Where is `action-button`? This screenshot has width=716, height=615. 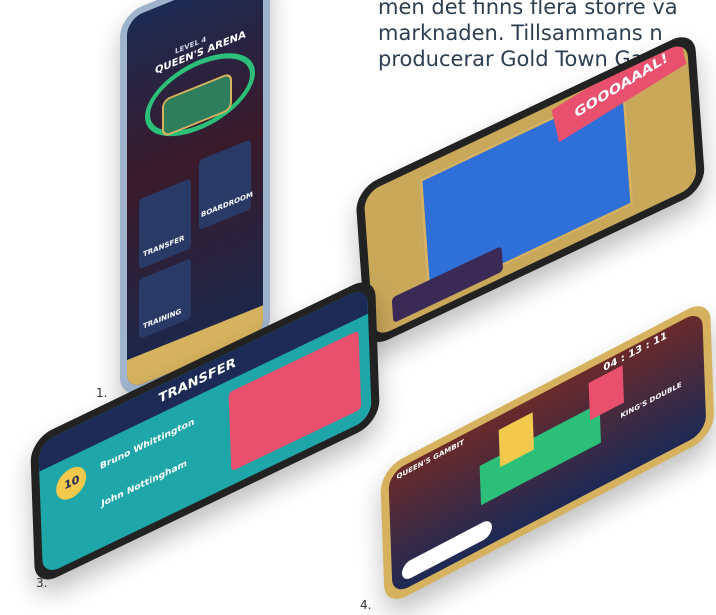
action-button is located at coordinates (447, 550).